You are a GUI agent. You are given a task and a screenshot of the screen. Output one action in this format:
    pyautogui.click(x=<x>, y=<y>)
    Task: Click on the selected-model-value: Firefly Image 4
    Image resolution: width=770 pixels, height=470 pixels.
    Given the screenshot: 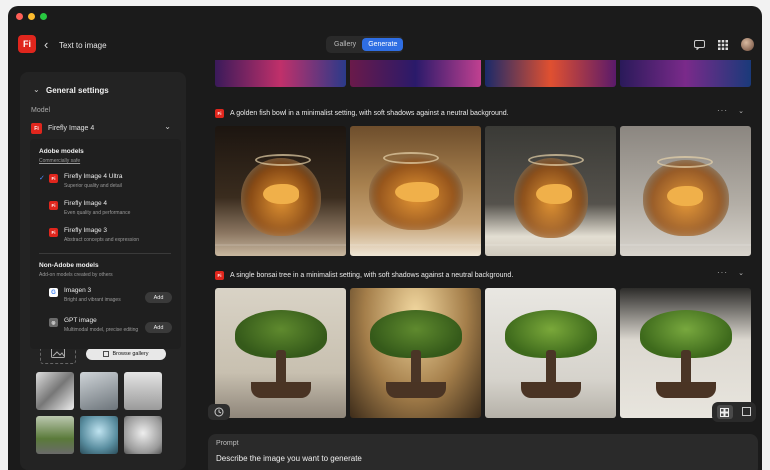 What is the action you would take?
    pyautogui.click(x=71, y=128)
    